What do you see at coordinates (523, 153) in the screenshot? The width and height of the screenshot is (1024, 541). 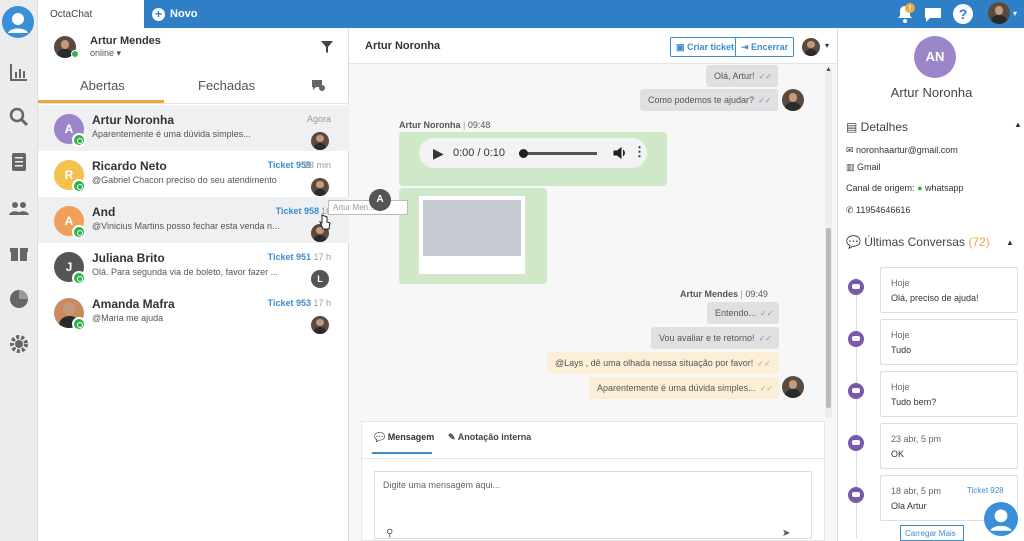 I see `audio-progress-thumb` at bounding box center [523, 153].